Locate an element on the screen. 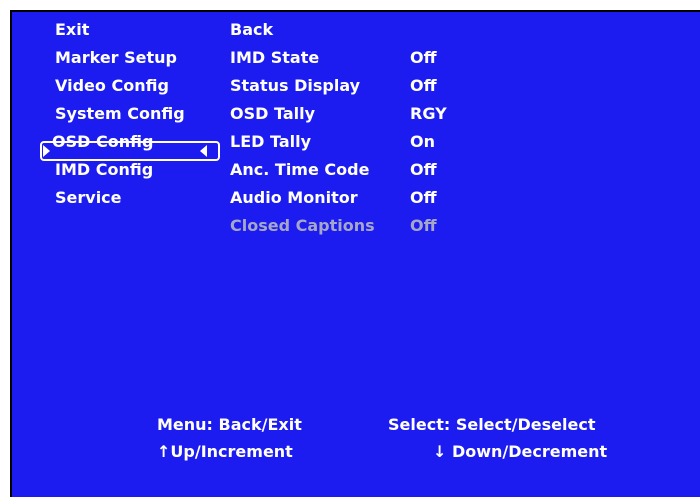 The height and width of the screenshot is (497, 700). submenu-item-led-tally: LED Tally is located at coordinates (270, 142).